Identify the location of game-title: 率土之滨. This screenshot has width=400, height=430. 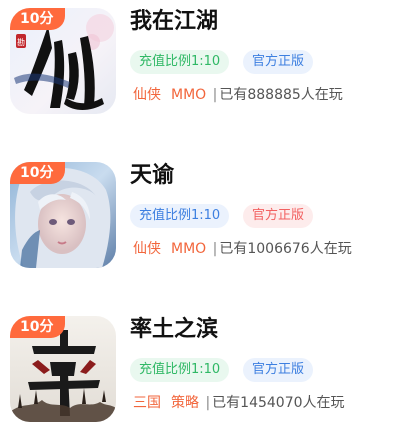
(174, 330).